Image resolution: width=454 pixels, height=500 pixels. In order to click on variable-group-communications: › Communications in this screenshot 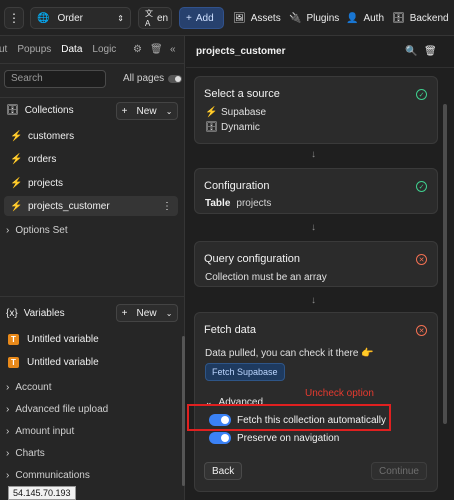, I will do `click(48, 475)`.